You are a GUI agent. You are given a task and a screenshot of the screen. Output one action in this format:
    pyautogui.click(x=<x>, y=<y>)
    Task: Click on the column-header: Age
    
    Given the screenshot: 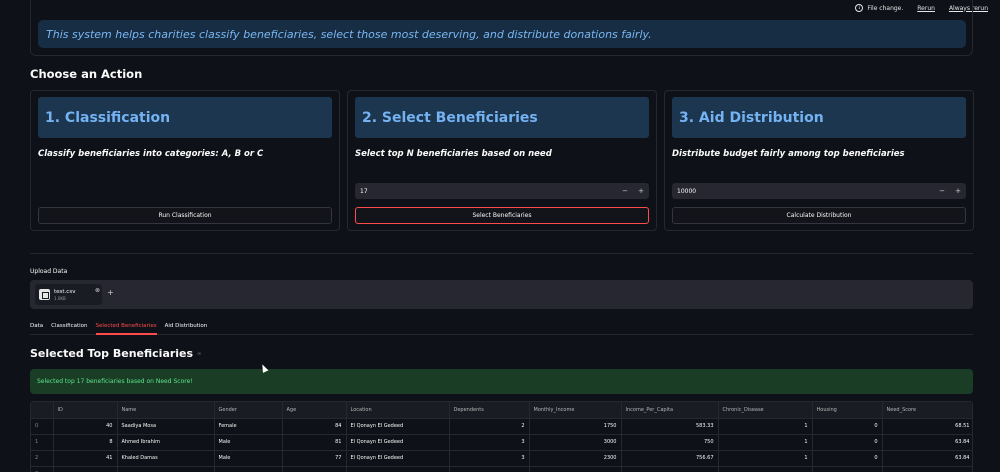 What is the action you would take?
    pyautogui.click(x=314, y=410)
    